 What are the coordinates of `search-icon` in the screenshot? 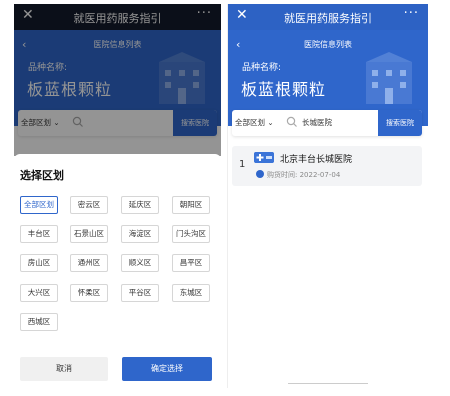 It's located at (291, 121).